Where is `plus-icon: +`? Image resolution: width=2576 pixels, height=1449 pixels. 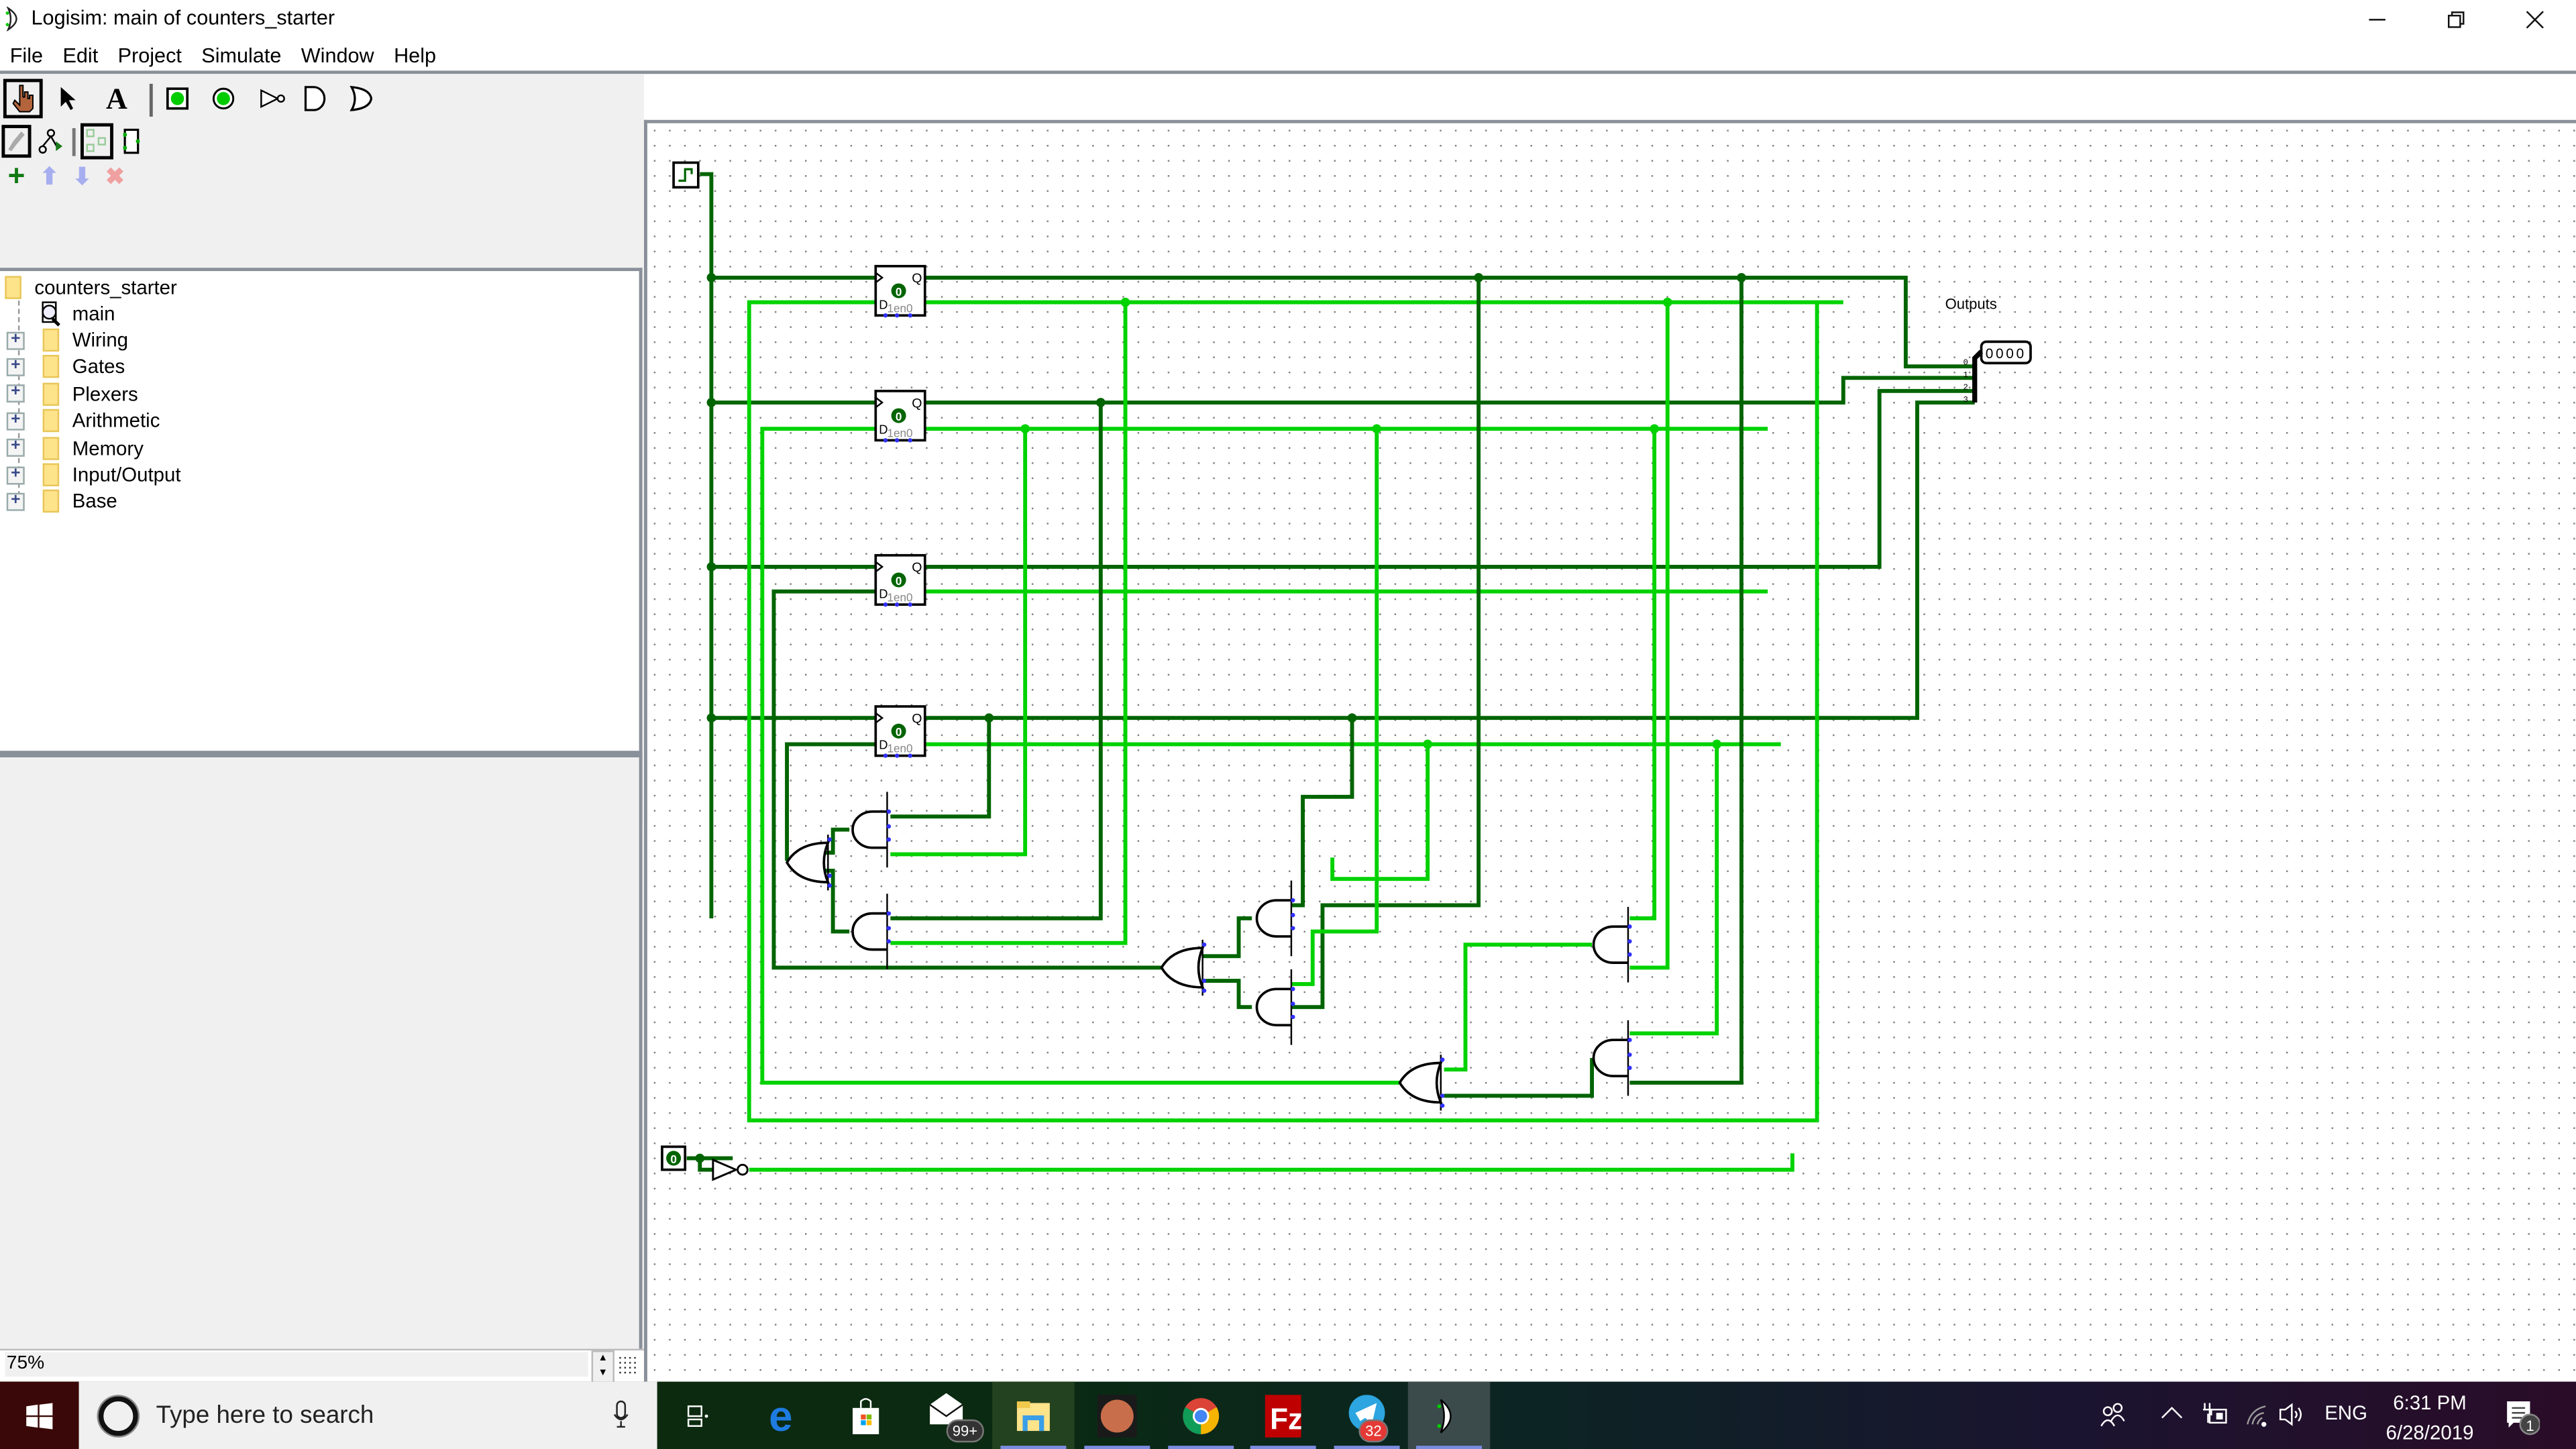 plus-icon: + is located at coordinates (16, 175).